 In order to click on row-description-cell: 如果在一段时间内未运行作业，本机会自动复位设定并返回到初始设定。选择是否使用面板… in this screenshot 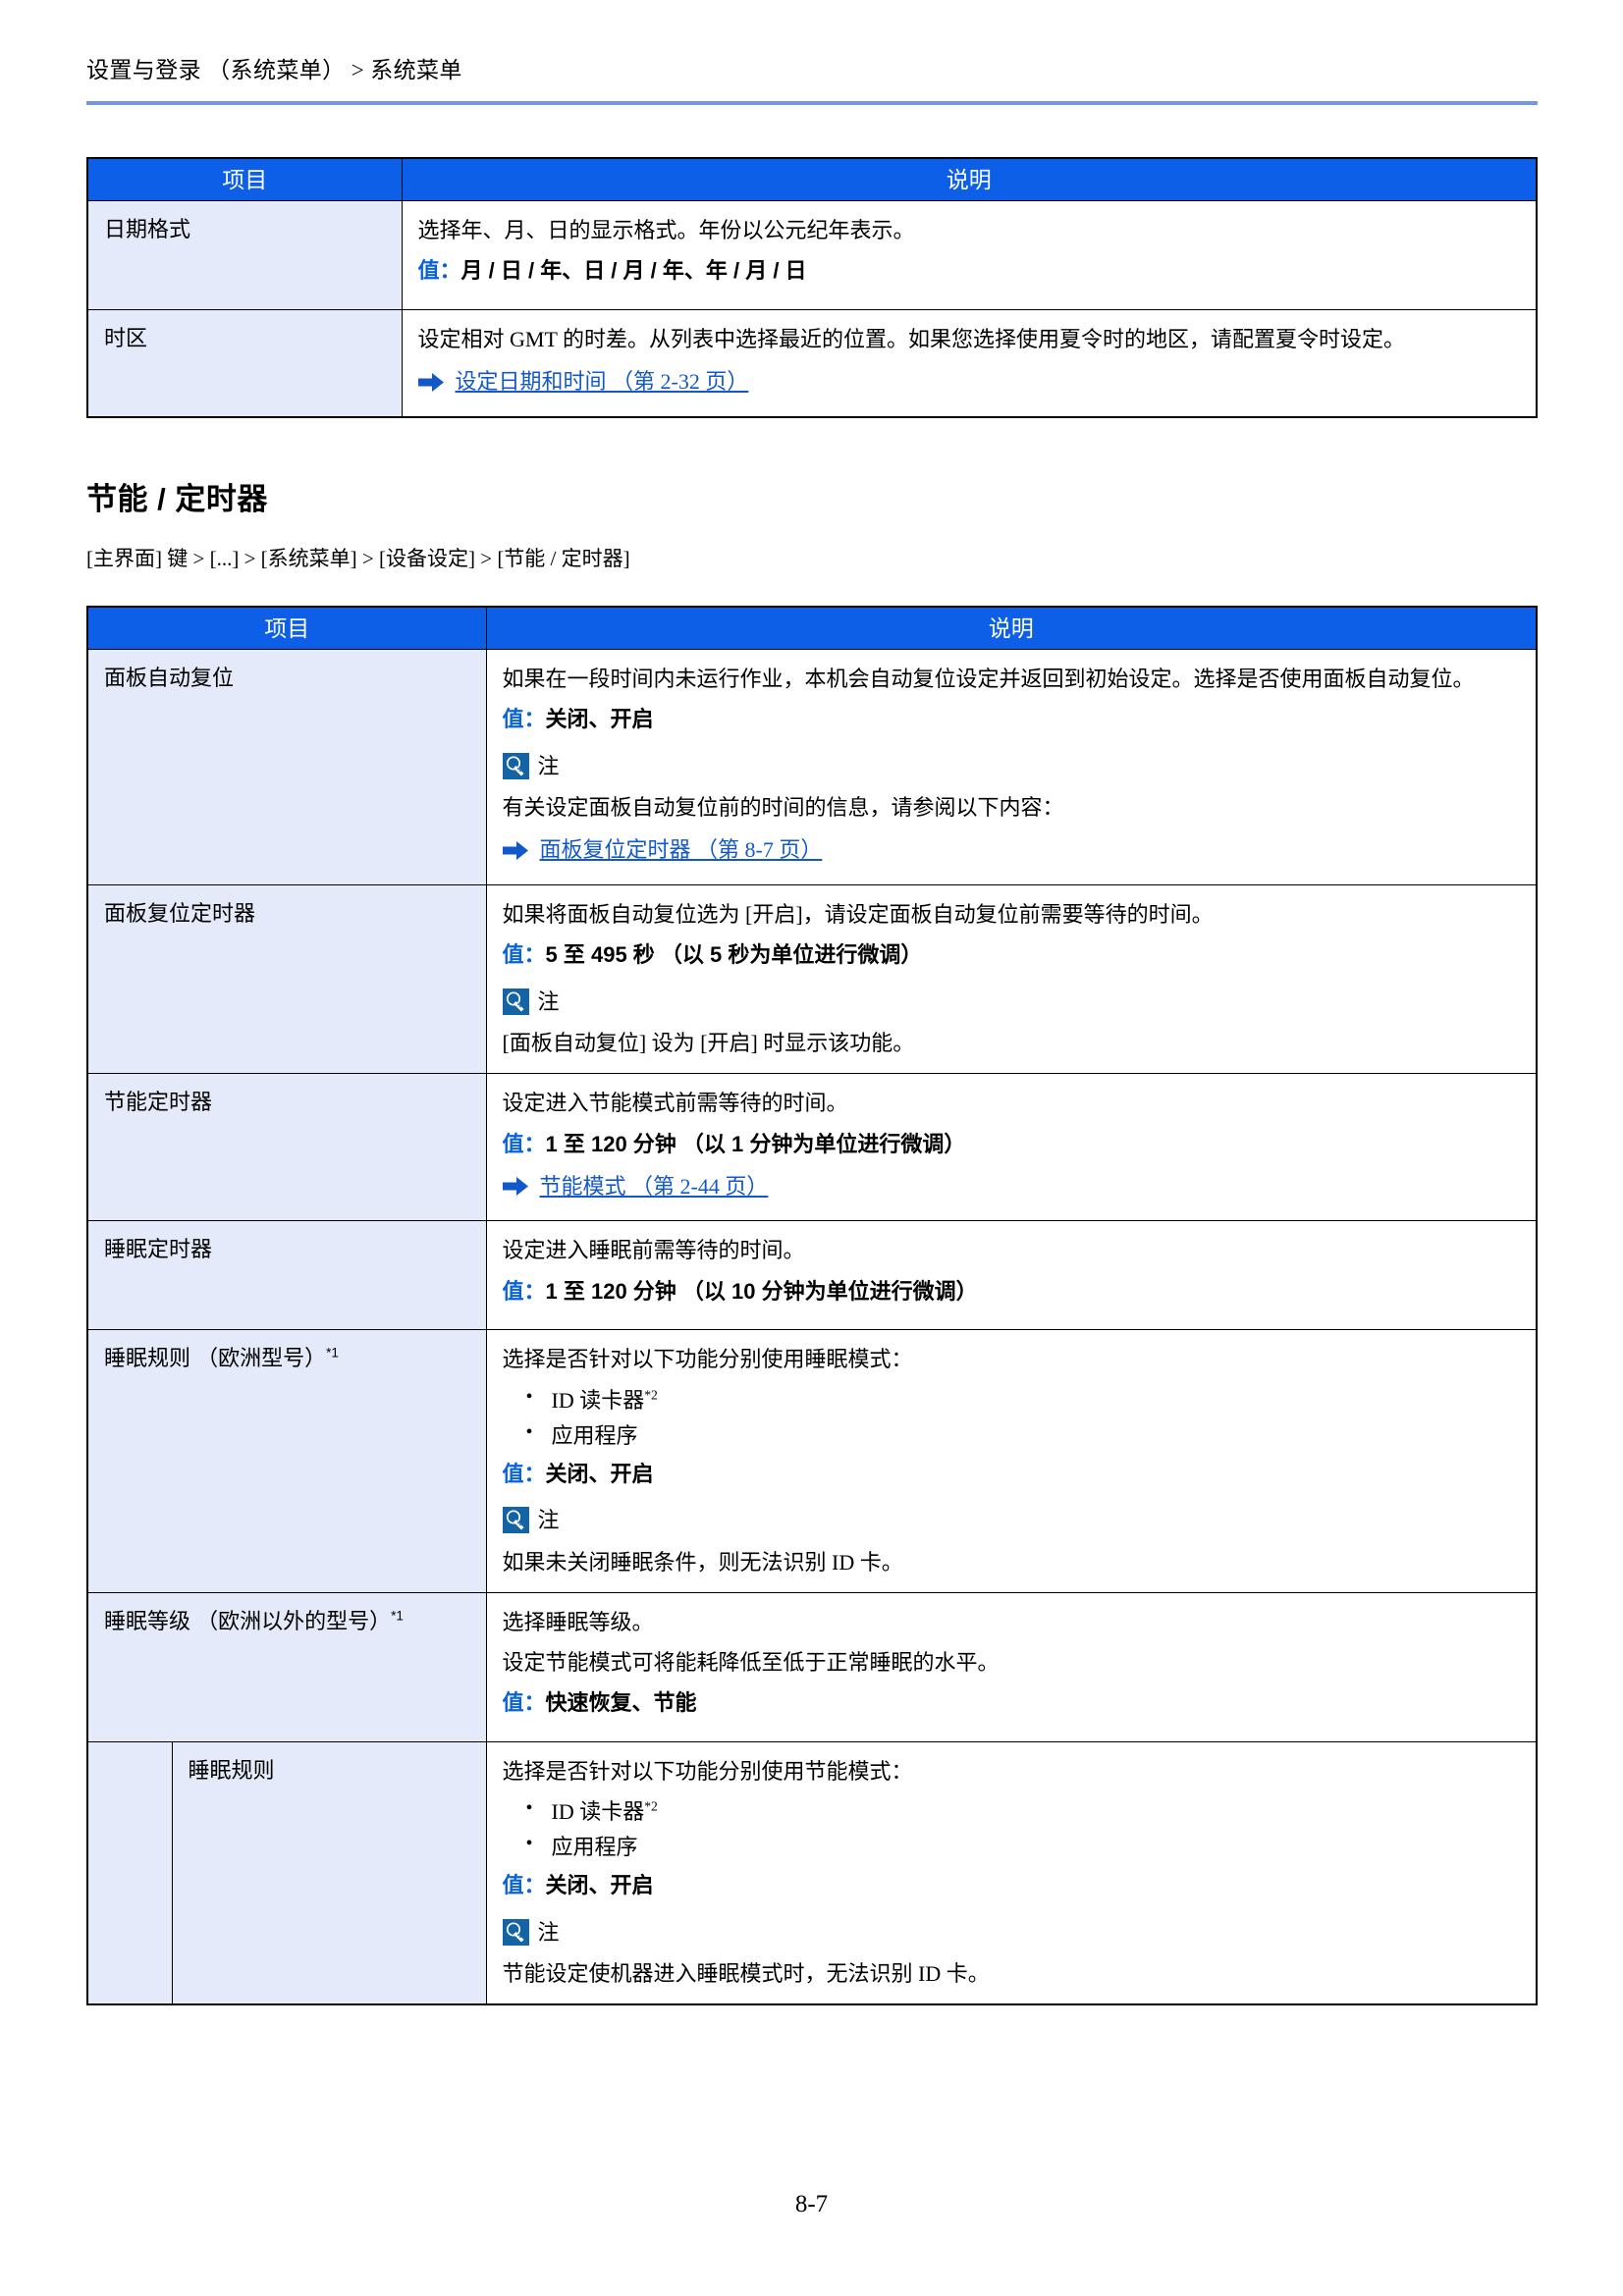, I will do `click(1011, 767)`.